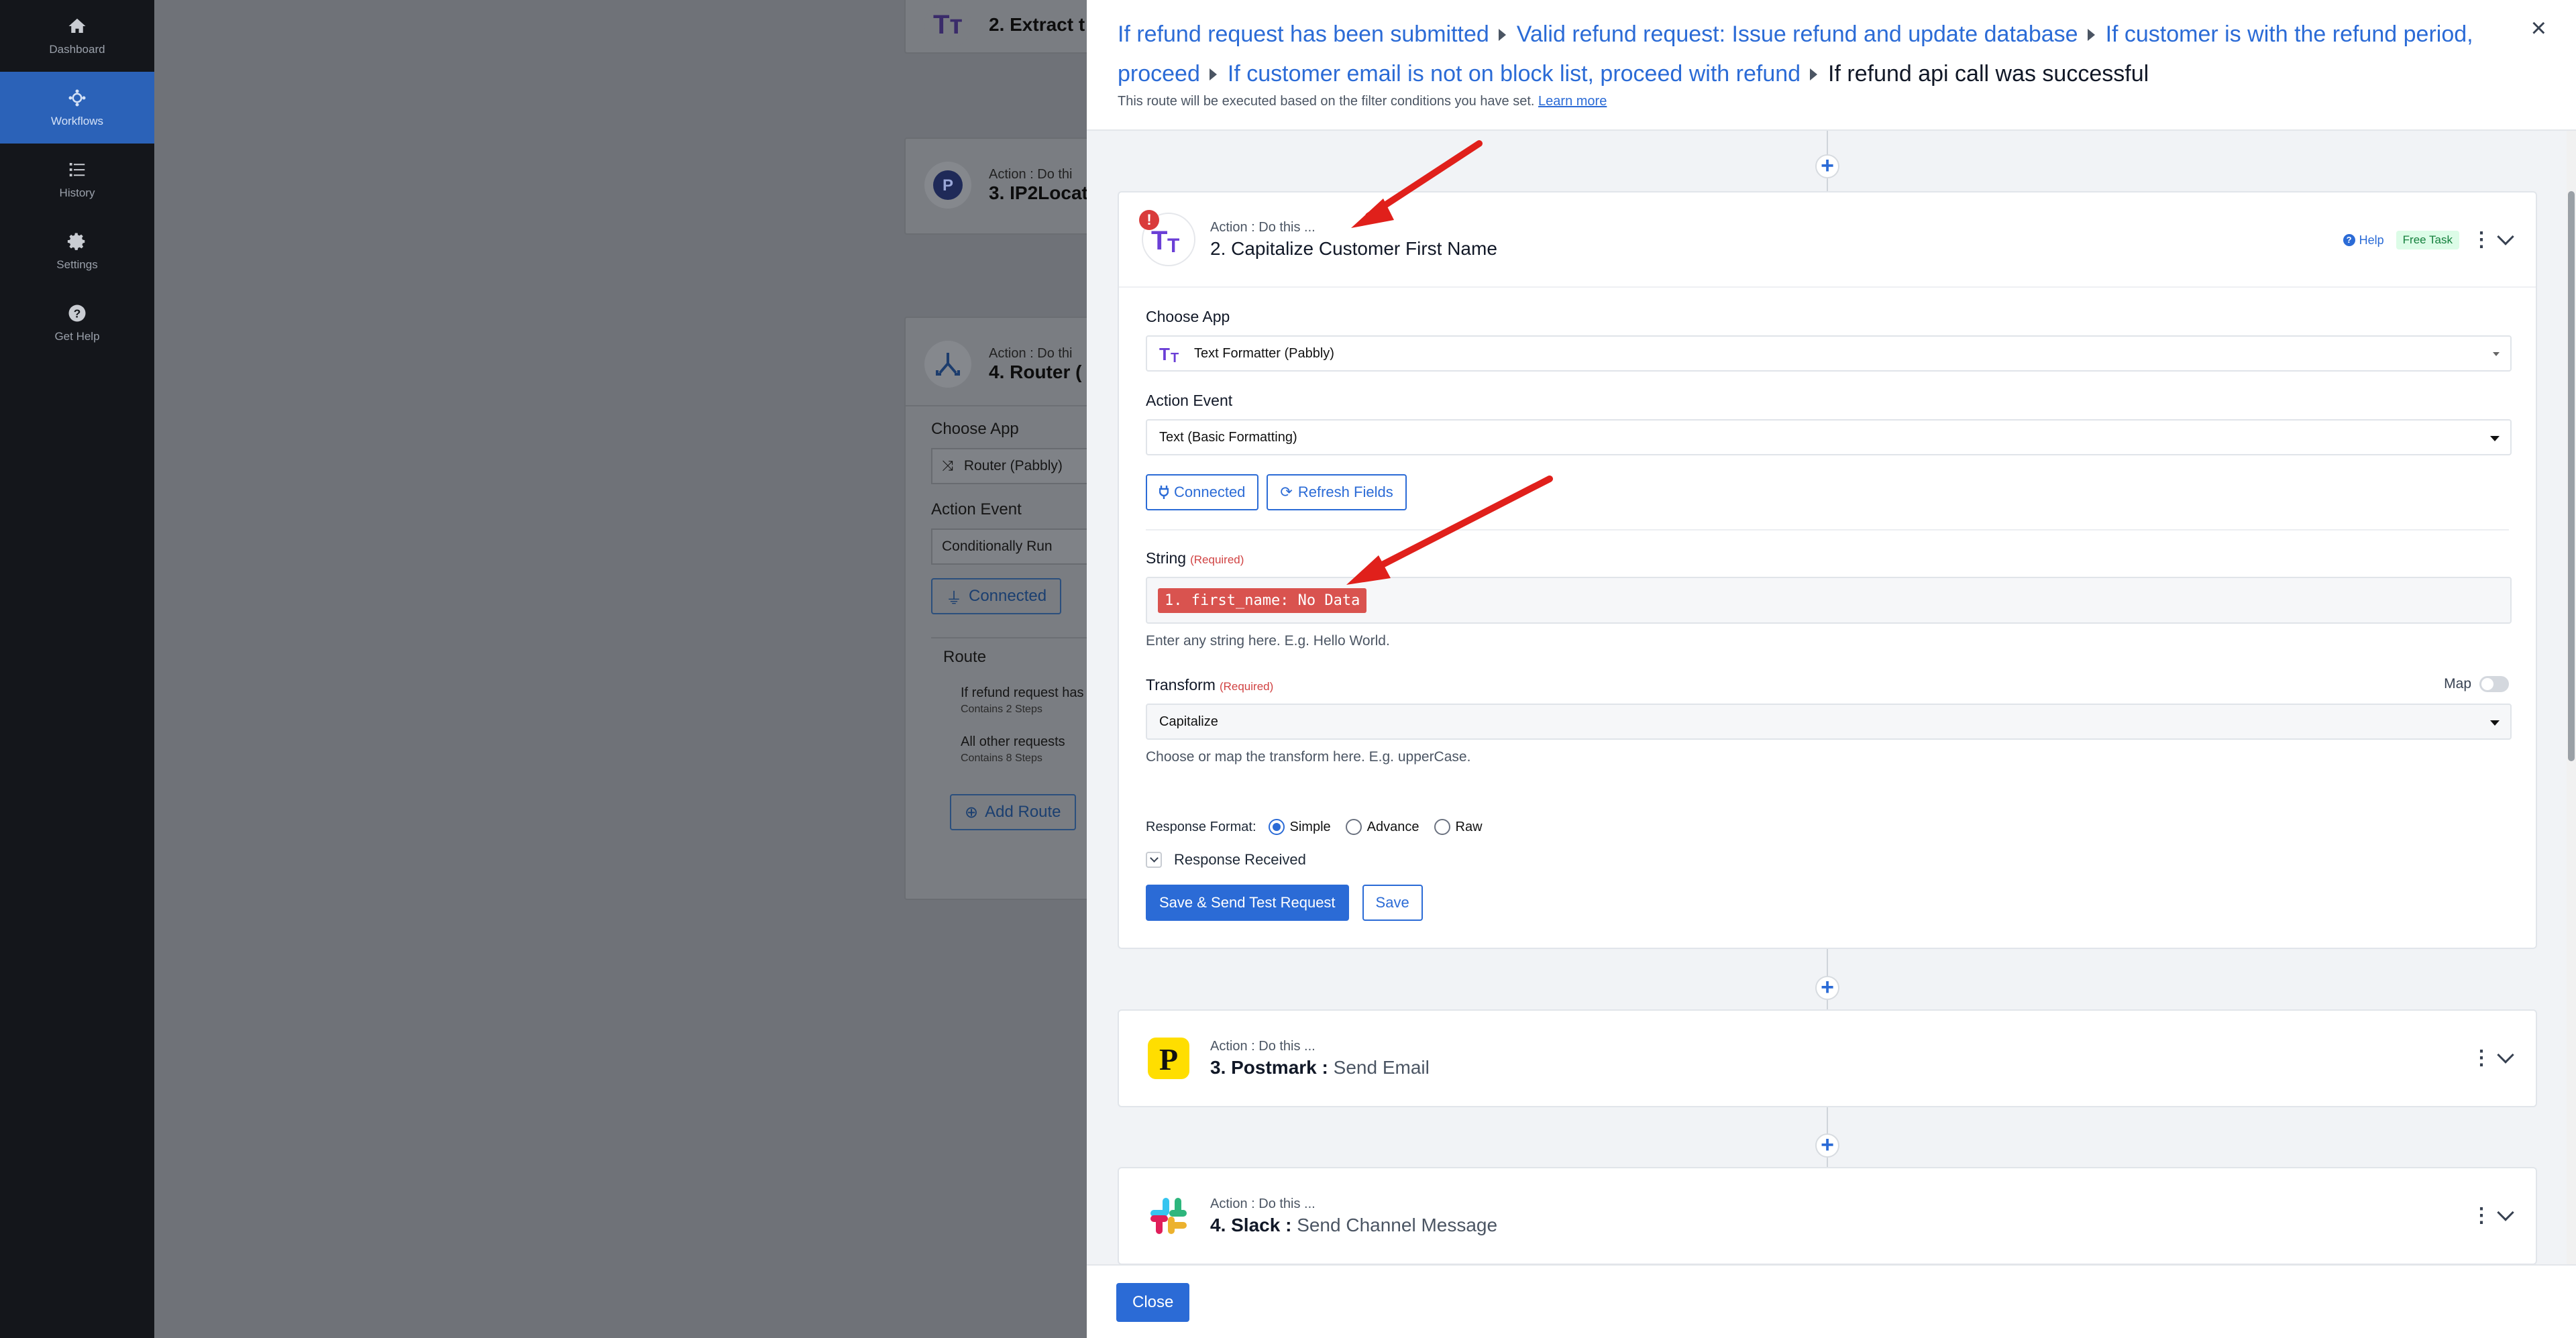  Describe the element at coordinates (1240, 859) in the screenshot. I see `response-received-label: Response Received` at that location.